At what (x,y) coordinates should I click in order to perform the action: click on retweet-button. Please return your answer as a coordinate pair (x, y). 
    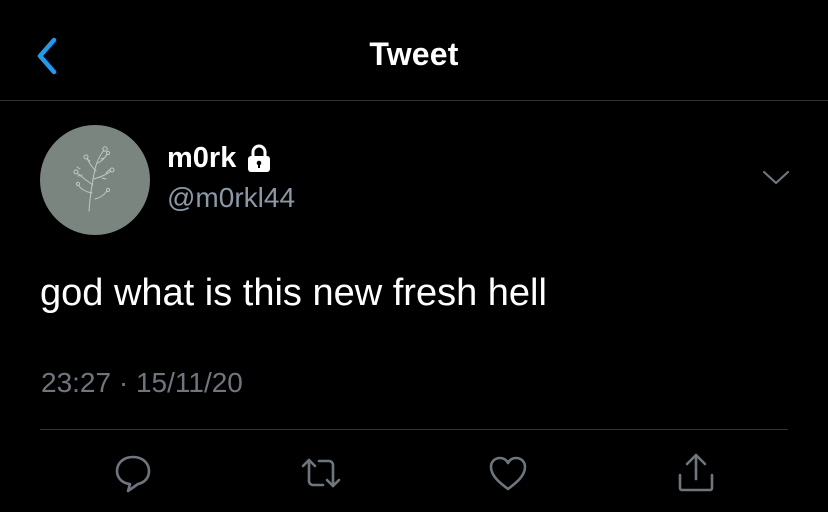
    Looking at the image, I should click on (321, 473).